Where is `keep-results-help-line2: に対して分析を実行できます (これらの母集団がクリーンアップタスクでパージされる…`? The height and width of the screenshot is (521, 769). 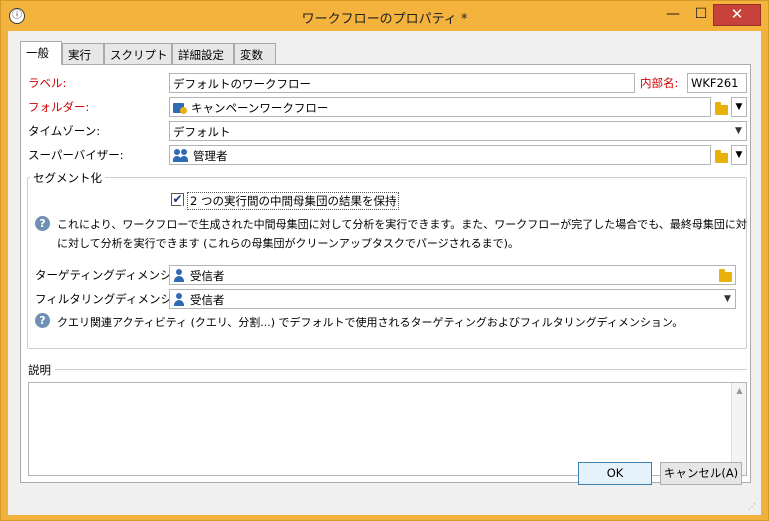 keep-results-help-line2: に対して分析を実行できます (これらの母集団がクリーンアップタスクでパージされる… is located at coordinates (288, 243).